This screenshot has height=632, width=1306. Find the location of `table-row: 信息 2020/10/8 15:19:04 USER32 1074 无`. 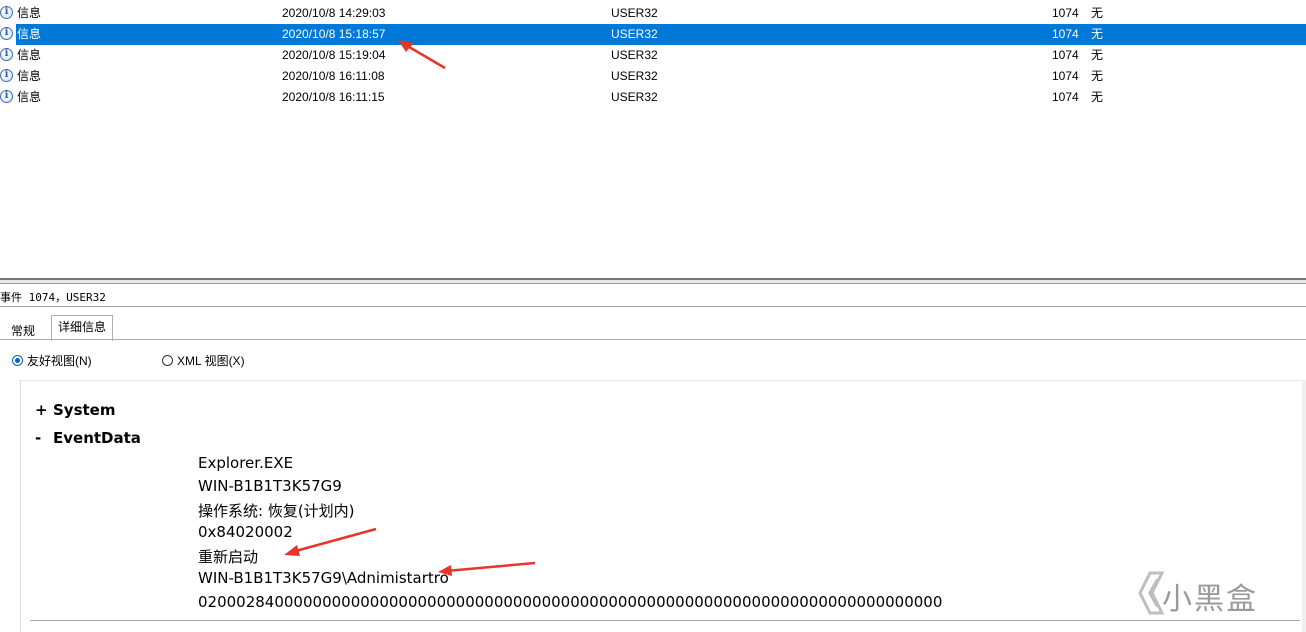

table-row: 信息 2020/10/8 15:19:04 USER32 1074 无 is located at coordinates (653, 55).